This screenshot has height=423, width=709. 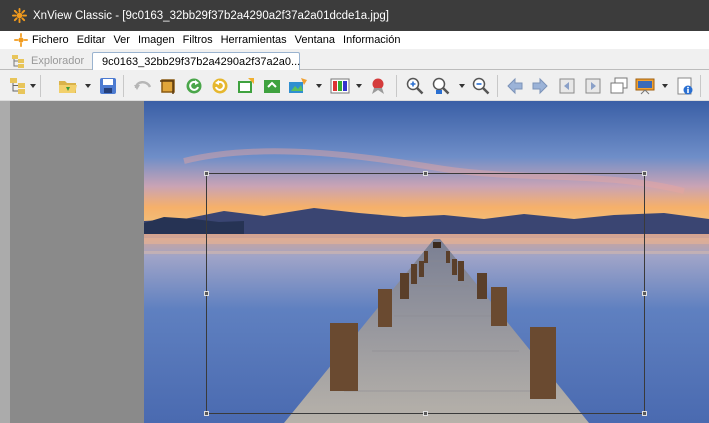 I want to click on menu-ver: Ver, so click(x=121, y=40).